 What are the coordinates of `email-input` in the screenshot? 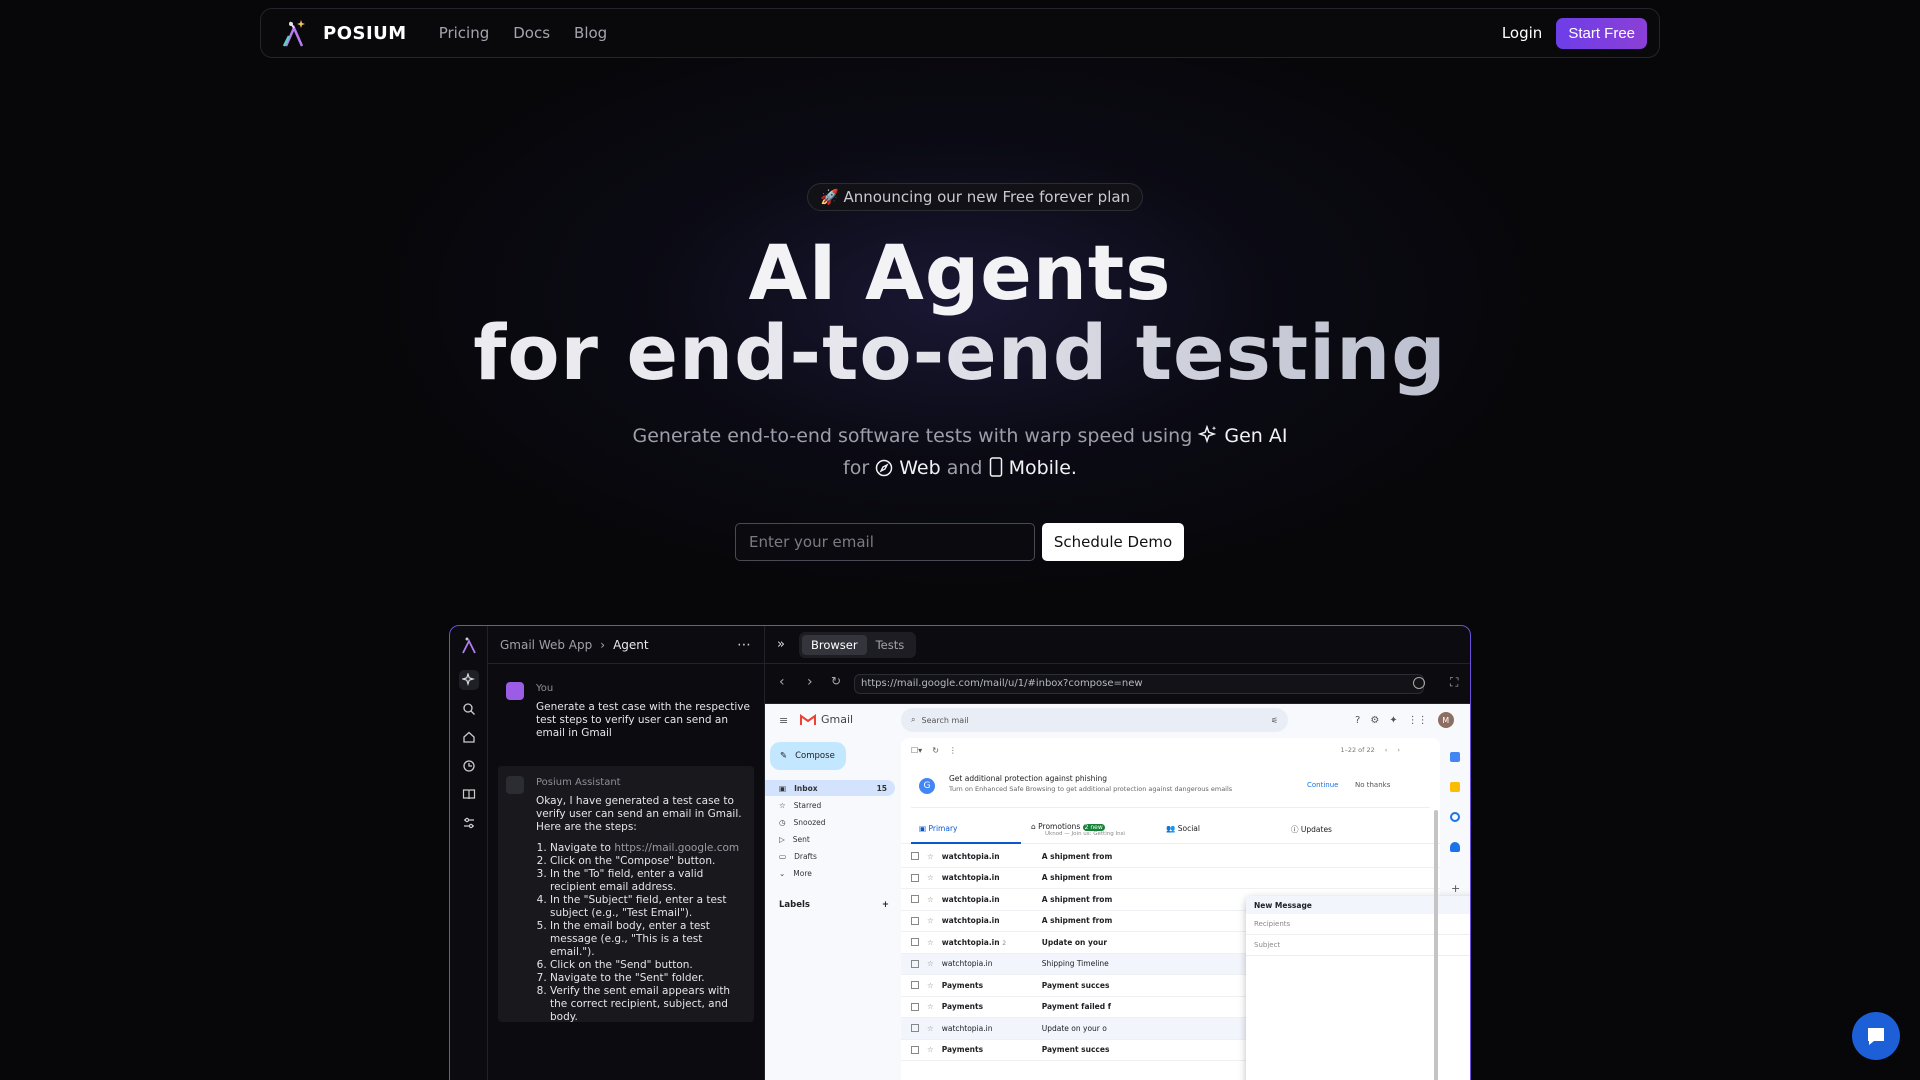 It's located at (885, 542).